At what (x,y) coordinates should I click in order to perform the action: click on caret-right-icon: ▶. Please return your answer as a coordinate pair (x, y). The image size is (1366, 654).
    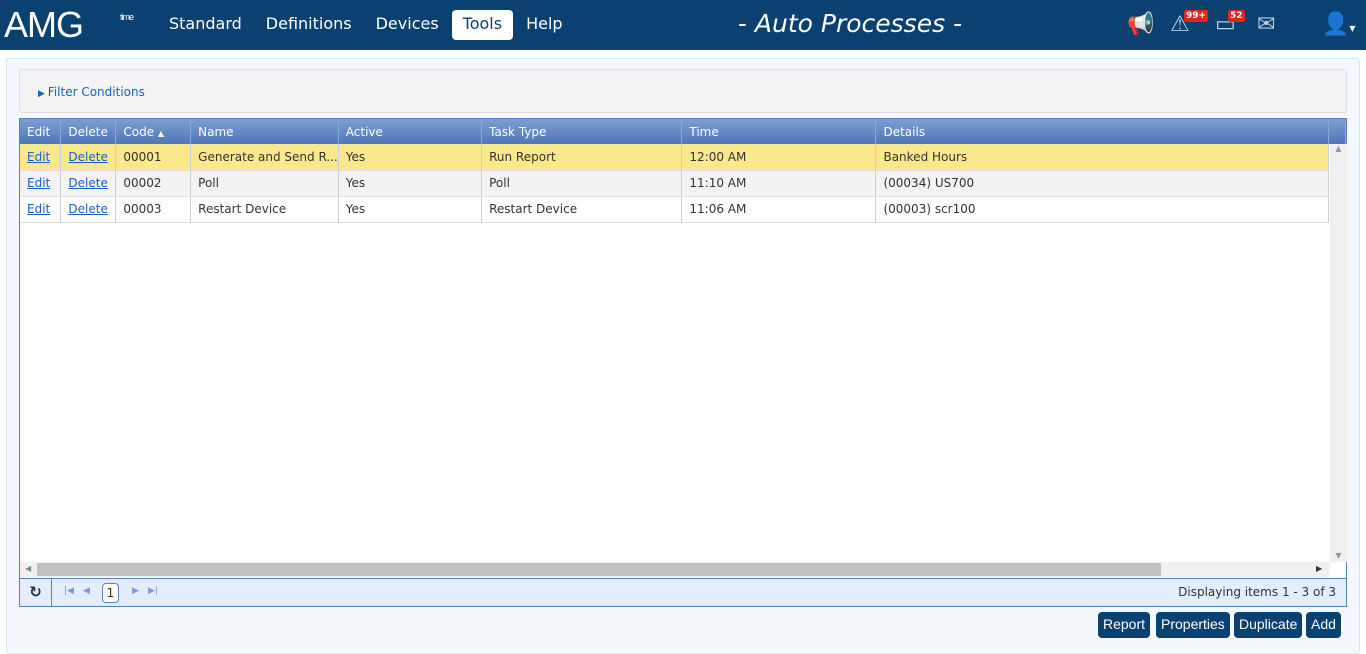
    Looking at the image, I should click on (43, 94).